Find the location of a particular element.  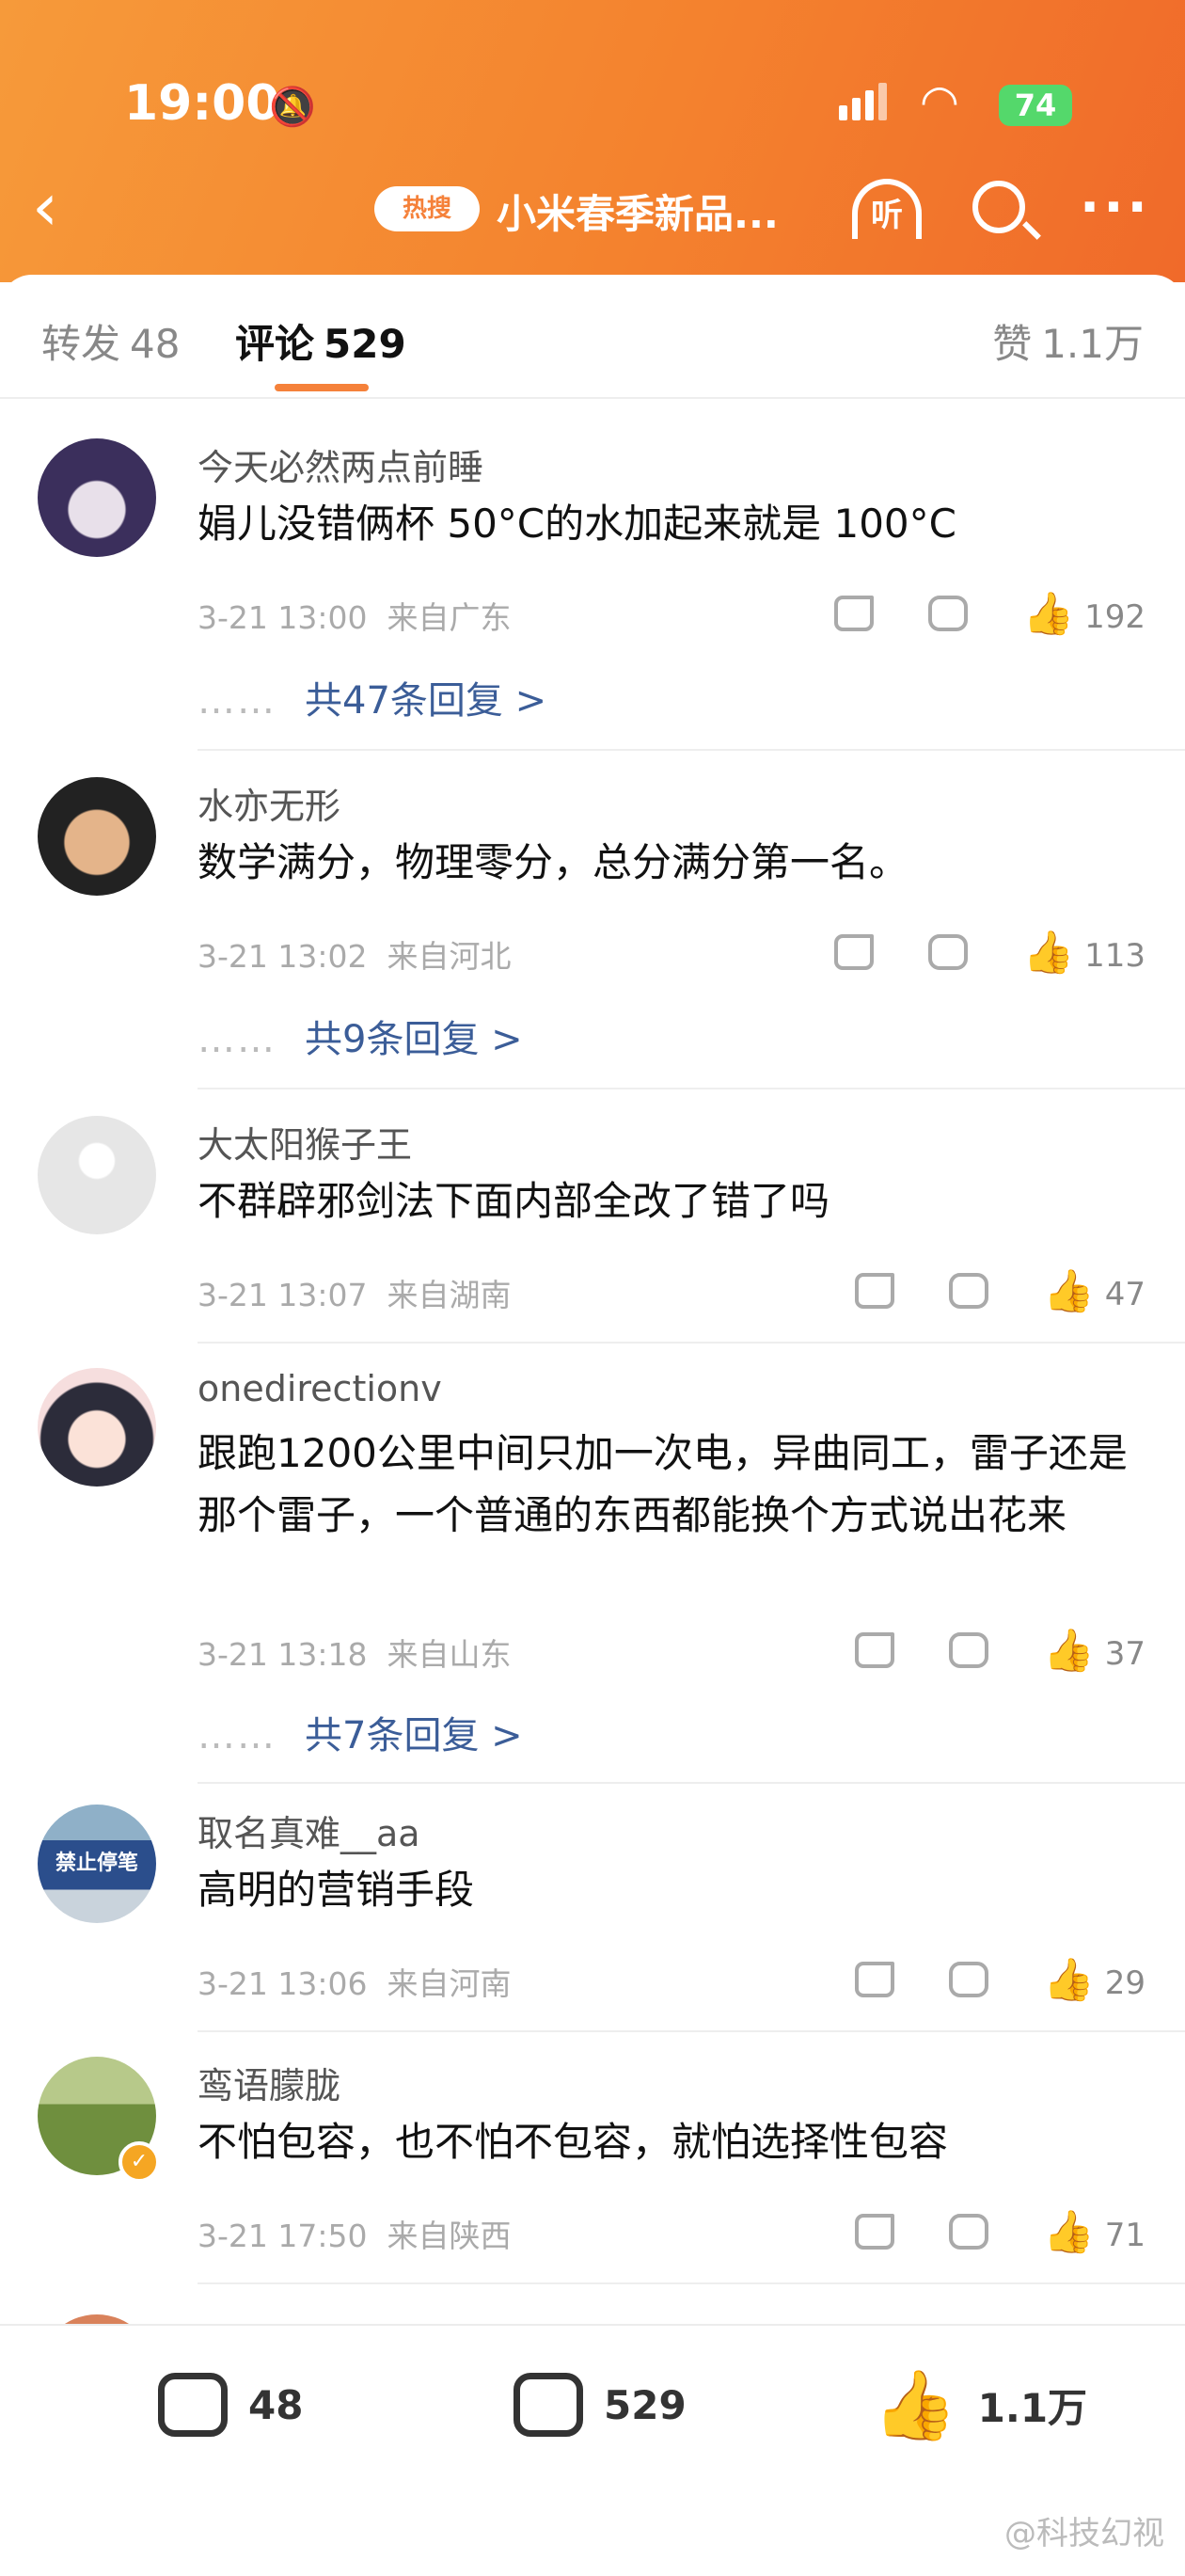

tab-bar: 转发 48 评论 529 赞 1.1万 is located at coordinates (592, 337).